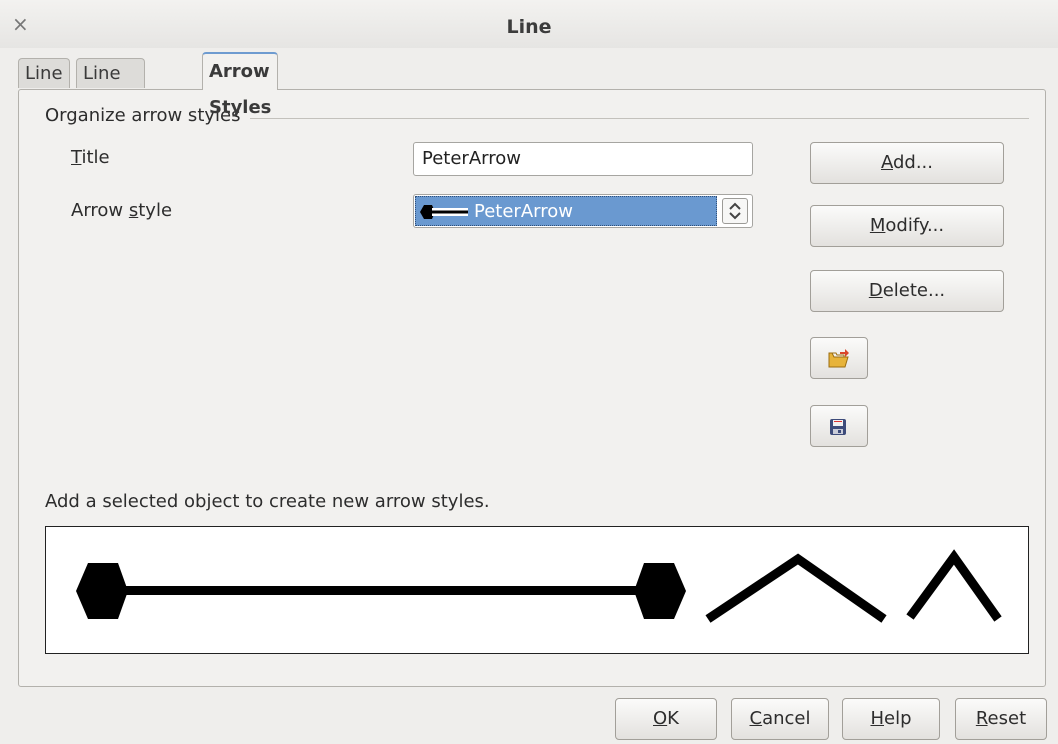 The width and height of the screenshot is (1058, 744). Describe the element at coordinates (780, 719) in the screenshot. I see `cancel-button: Cancel` at that location.